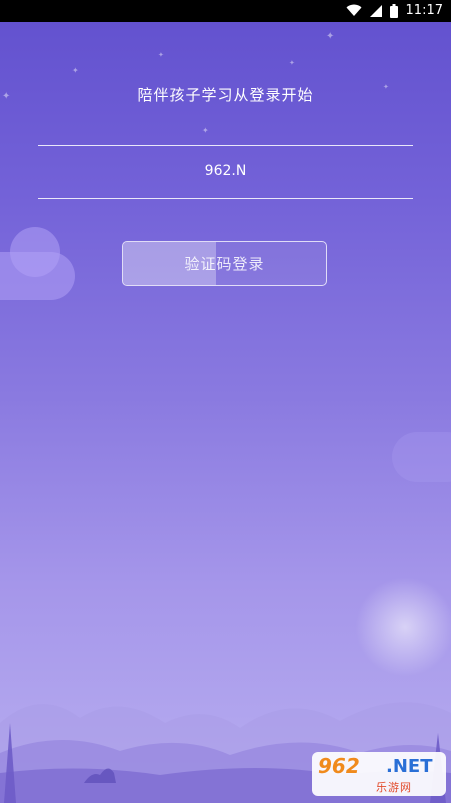  Describe the element at coordinates (379, 774) in the screenshot. I see `site-watermark-logo: 962 .NET 乐游网` at that location.